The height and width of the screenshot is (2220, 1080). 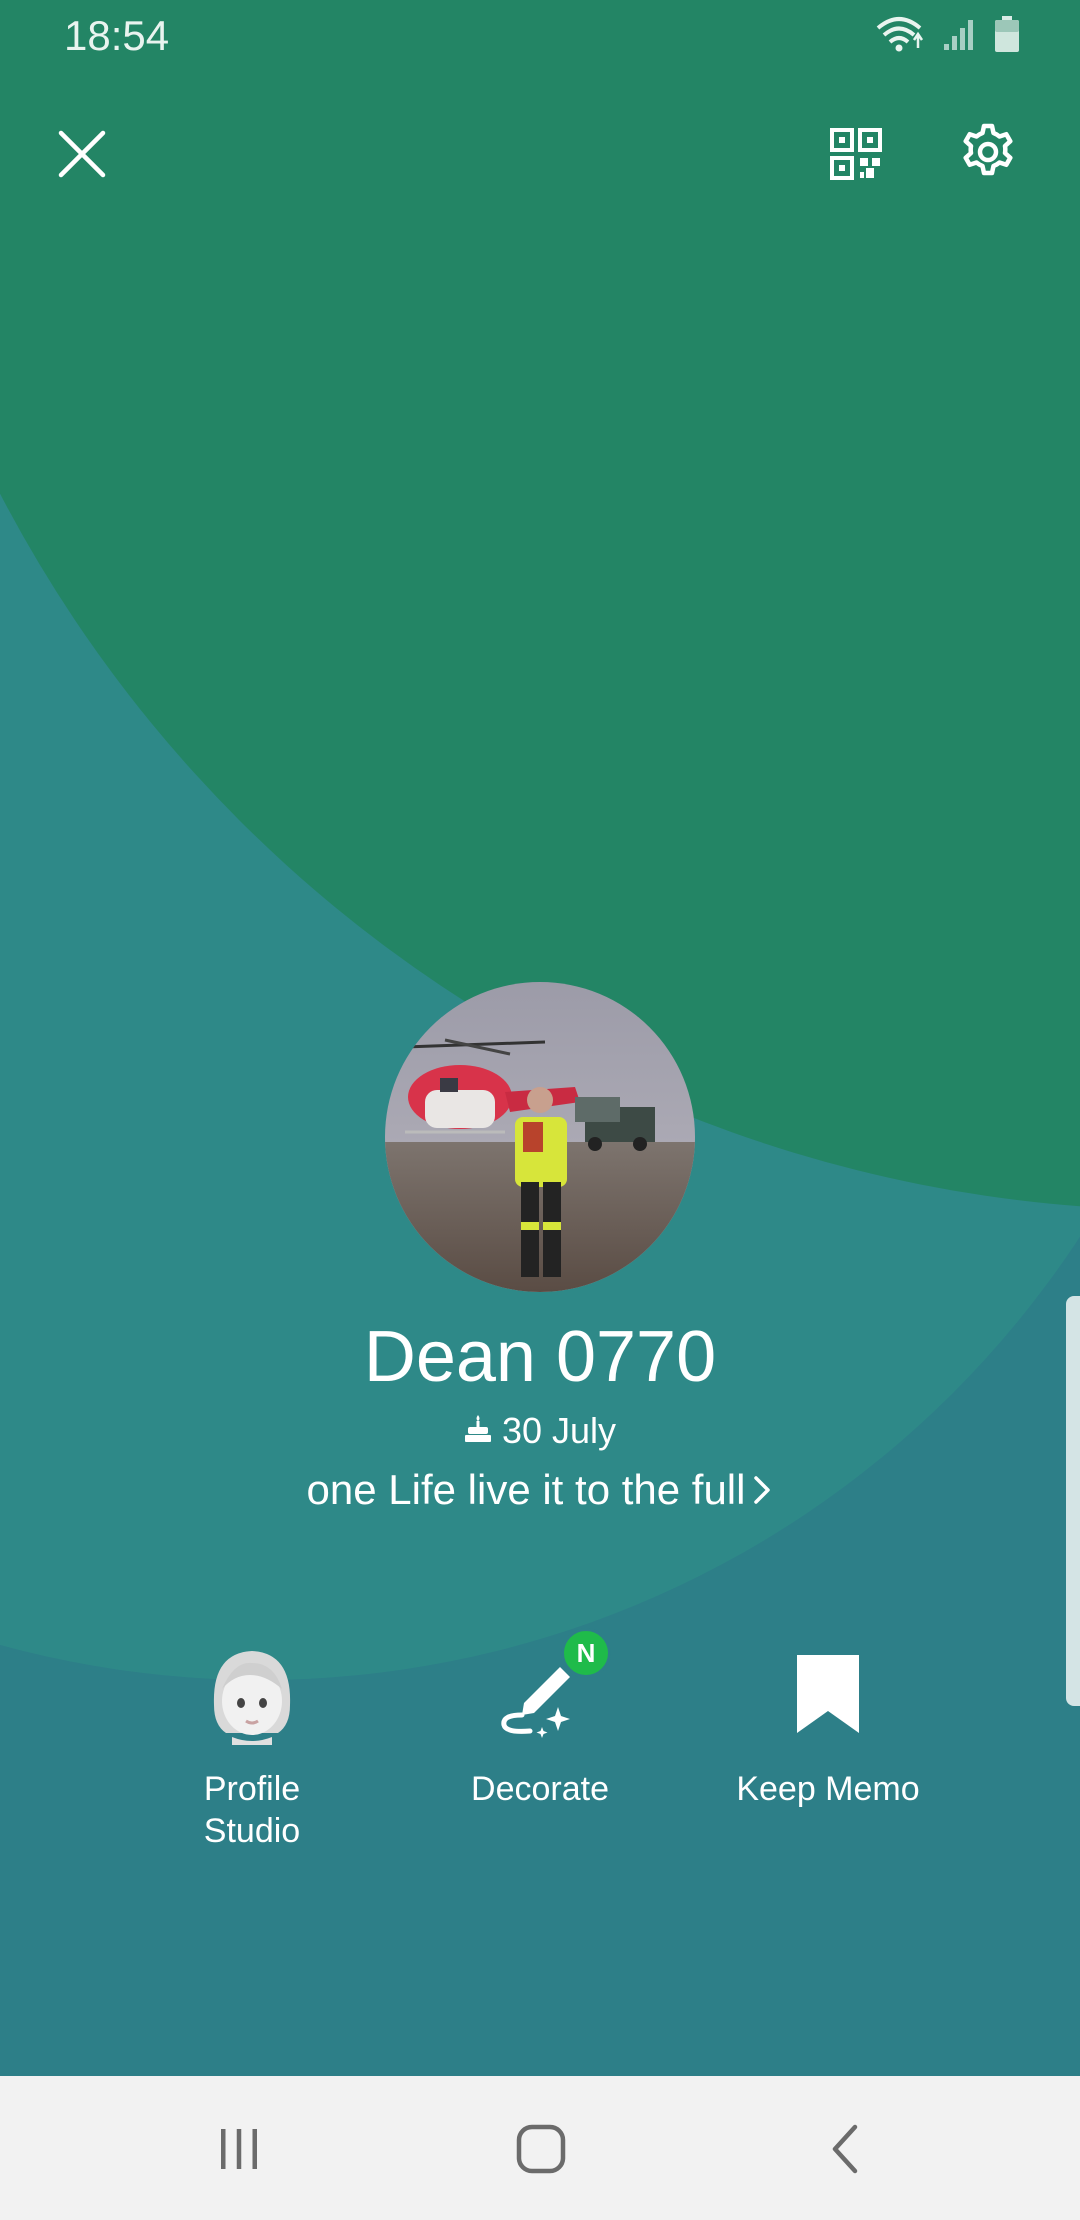 I want to click on profile-name: Dean 0770, so click(x=540, y=1357).